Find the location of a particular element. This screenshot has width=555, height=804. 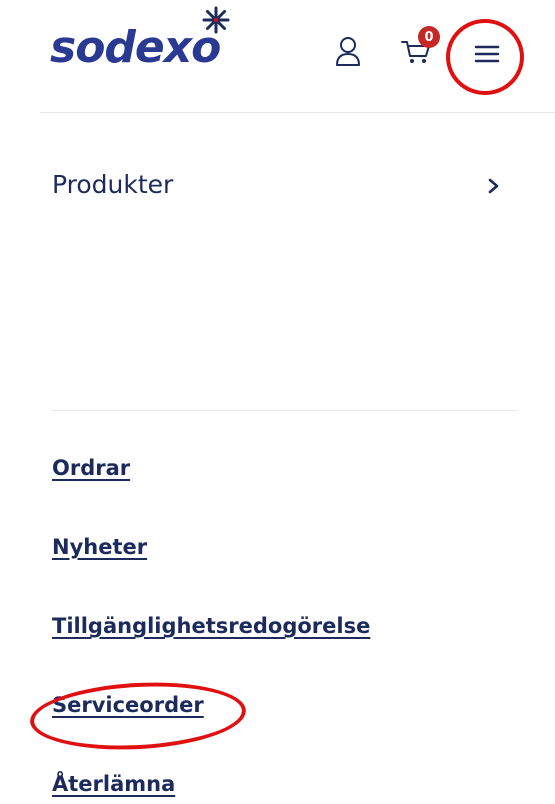

link-ordrar: Ordrar is located at coordinates (91, 468).